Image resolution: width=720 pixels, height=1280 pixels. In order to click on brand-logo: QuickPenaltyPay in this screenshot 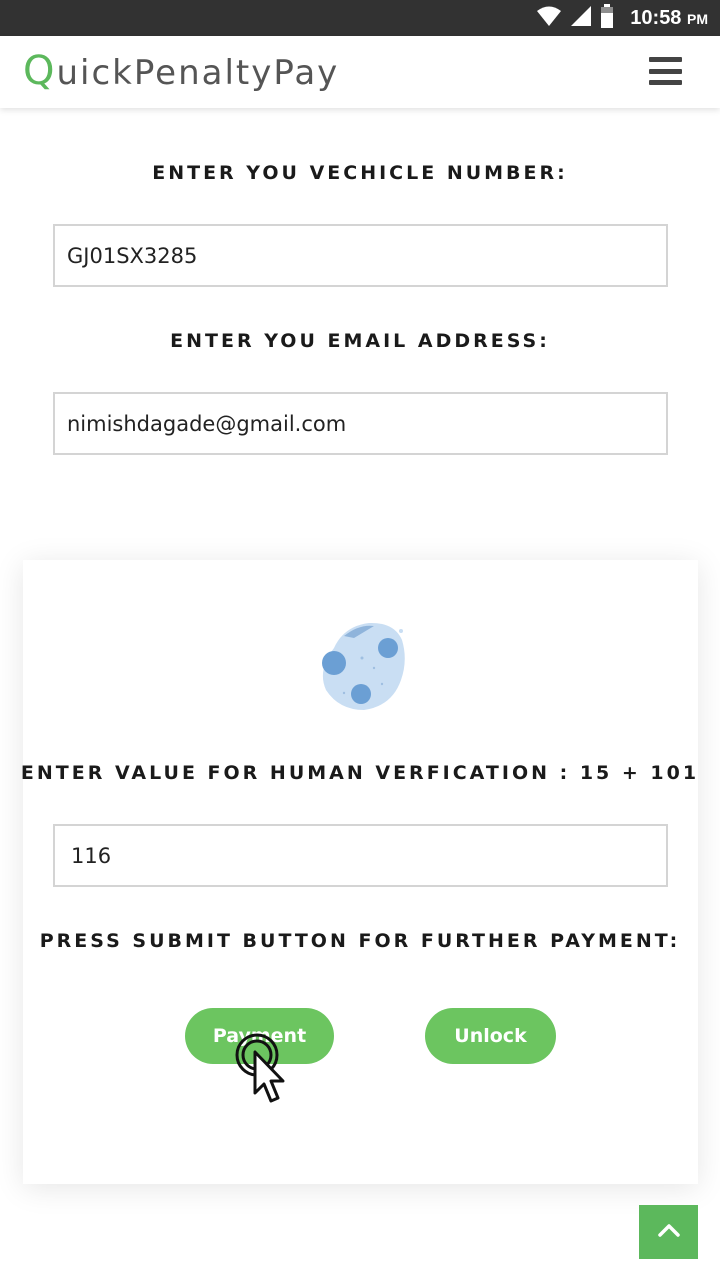, I will do `click(181, 71)`.